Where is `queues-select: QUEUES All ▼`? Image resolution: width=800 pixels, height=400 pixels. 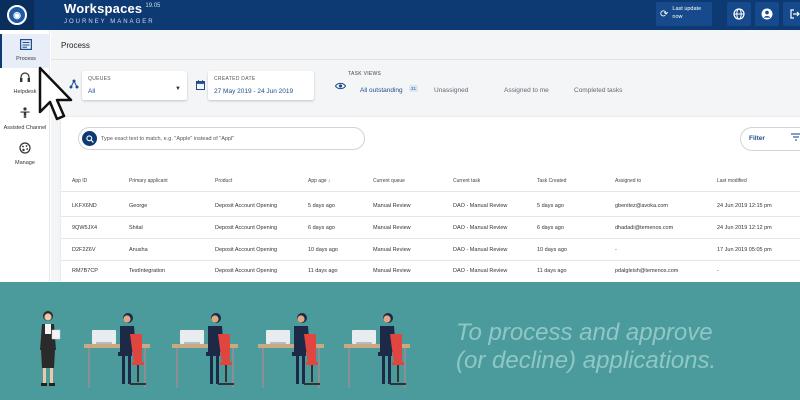 queues-select: QUEUES All ▼ is located at coordinates (134, 85).